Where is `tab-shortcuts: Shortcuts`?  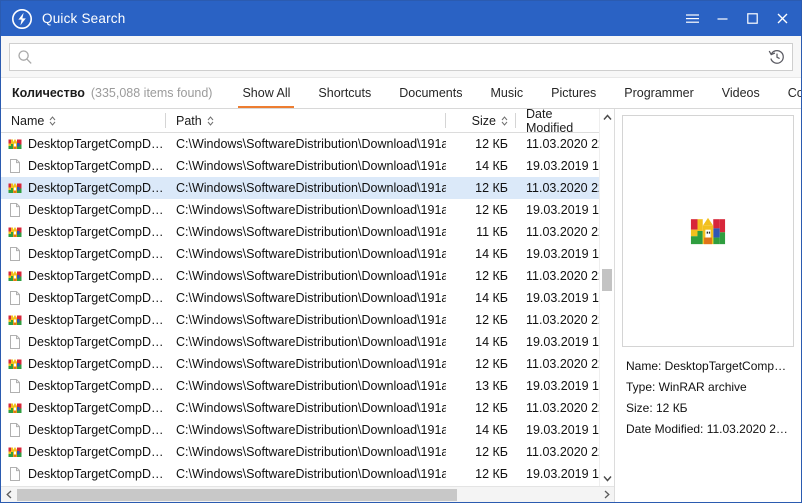 tab-shortcuts: Shortcuts is located at coordinates (344, 93).